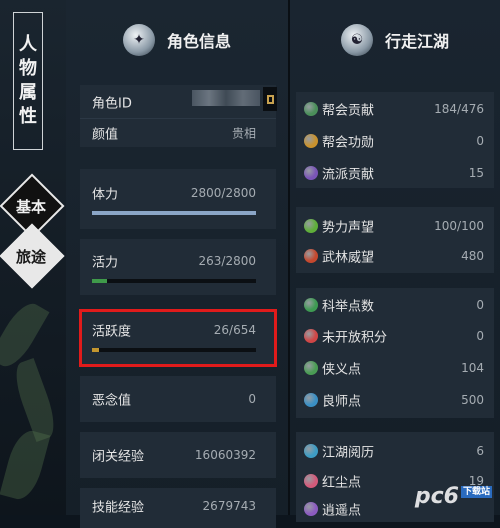  I want to click on journey-item-value: 15, so click(476, 173).